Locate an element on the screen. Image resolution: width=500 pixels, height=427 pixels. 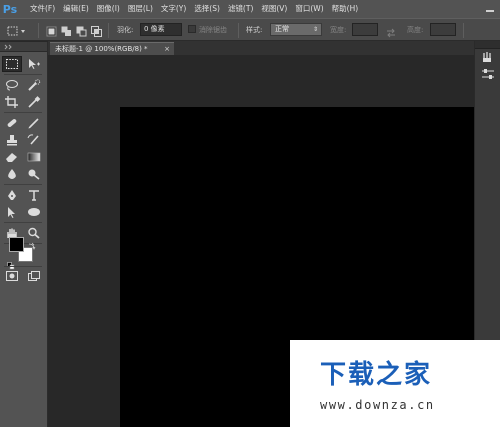
minimize-icon is located at coordinates (490, 9).